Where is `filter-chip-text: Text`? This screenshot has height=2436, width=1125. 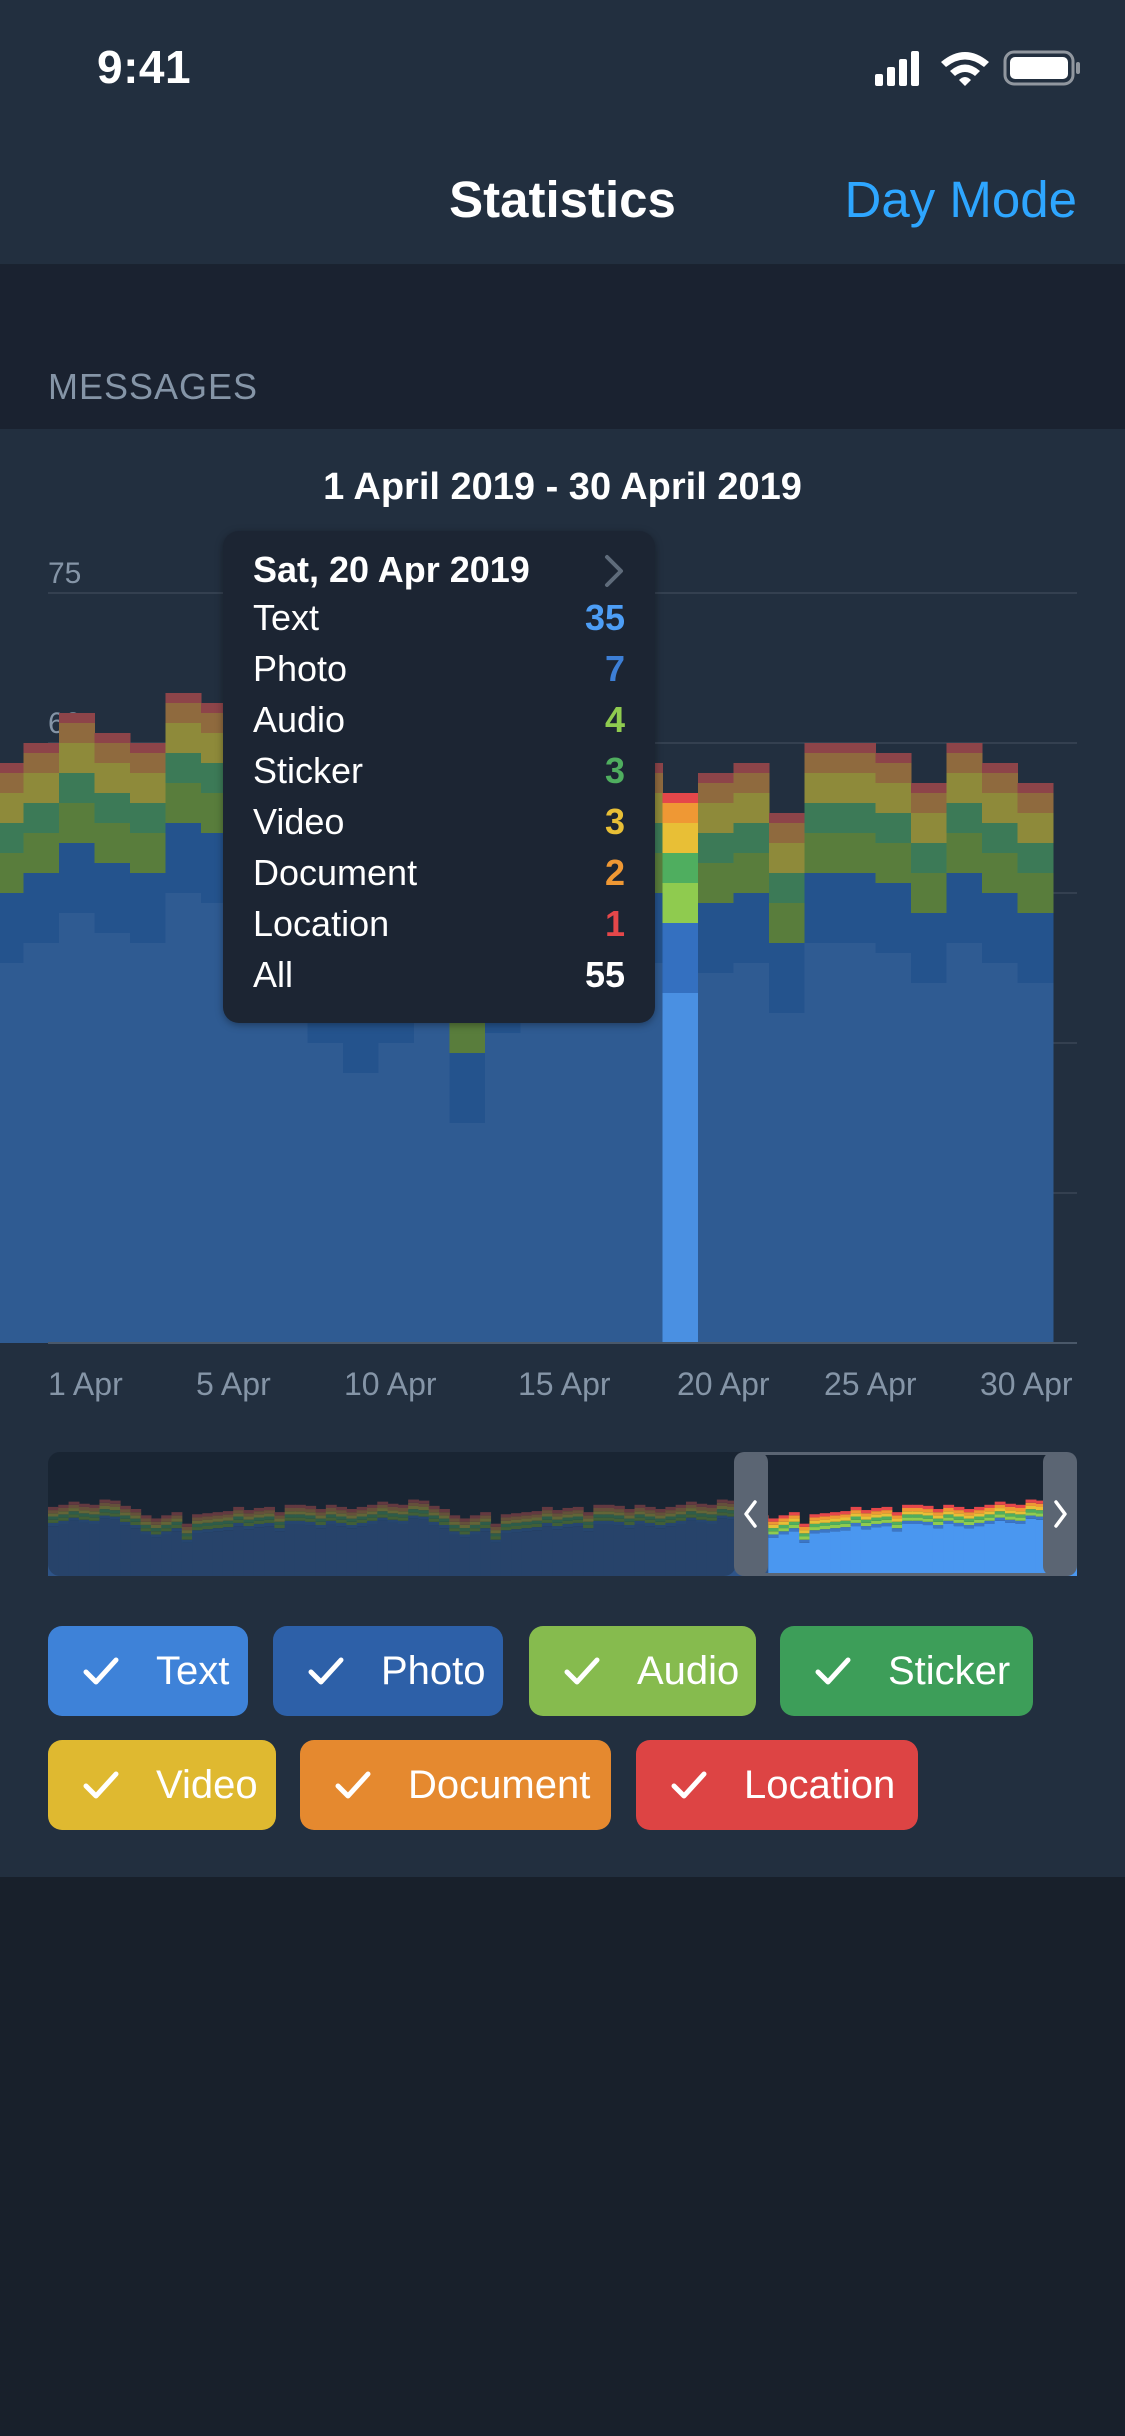
filter-chip-text: Text is located at coordinates (148, 1671).